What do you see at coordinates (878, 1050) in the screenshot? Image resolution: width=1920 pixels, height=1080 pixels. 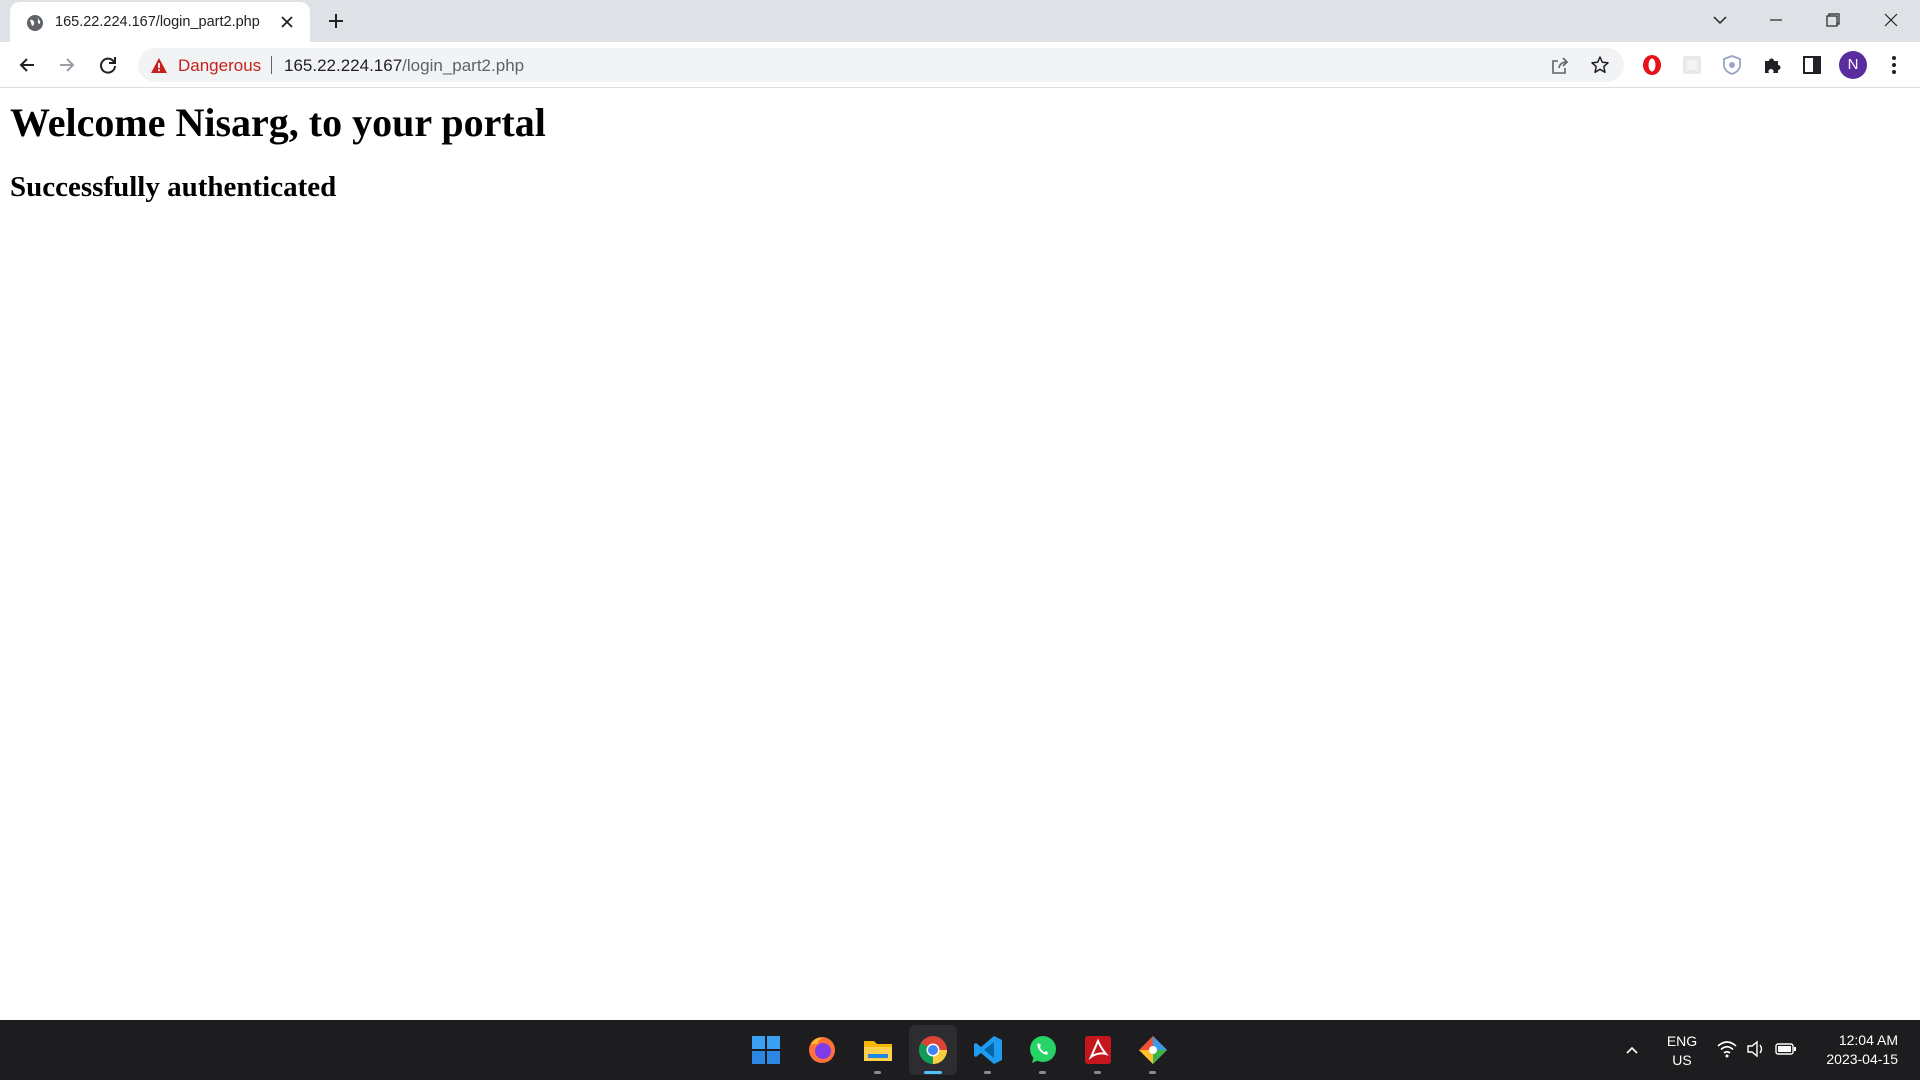 I see `file-explorer-icon` at bounding box center [878, 1050].